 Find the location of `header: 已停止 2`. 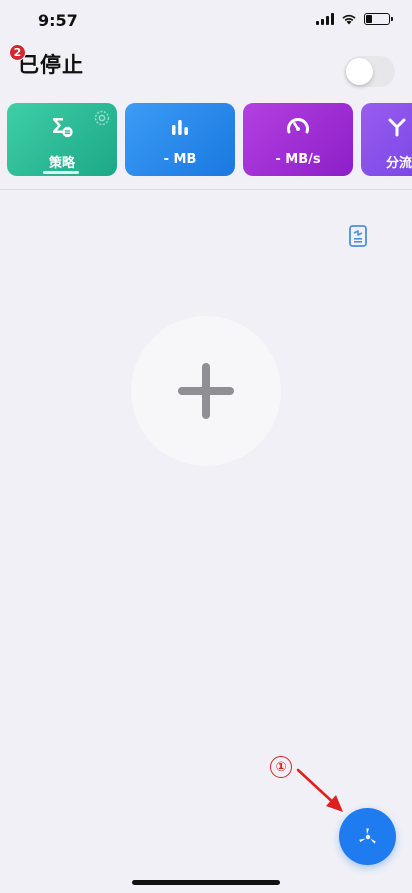

header: 已停止 2 is located at coordinates (206, 69).